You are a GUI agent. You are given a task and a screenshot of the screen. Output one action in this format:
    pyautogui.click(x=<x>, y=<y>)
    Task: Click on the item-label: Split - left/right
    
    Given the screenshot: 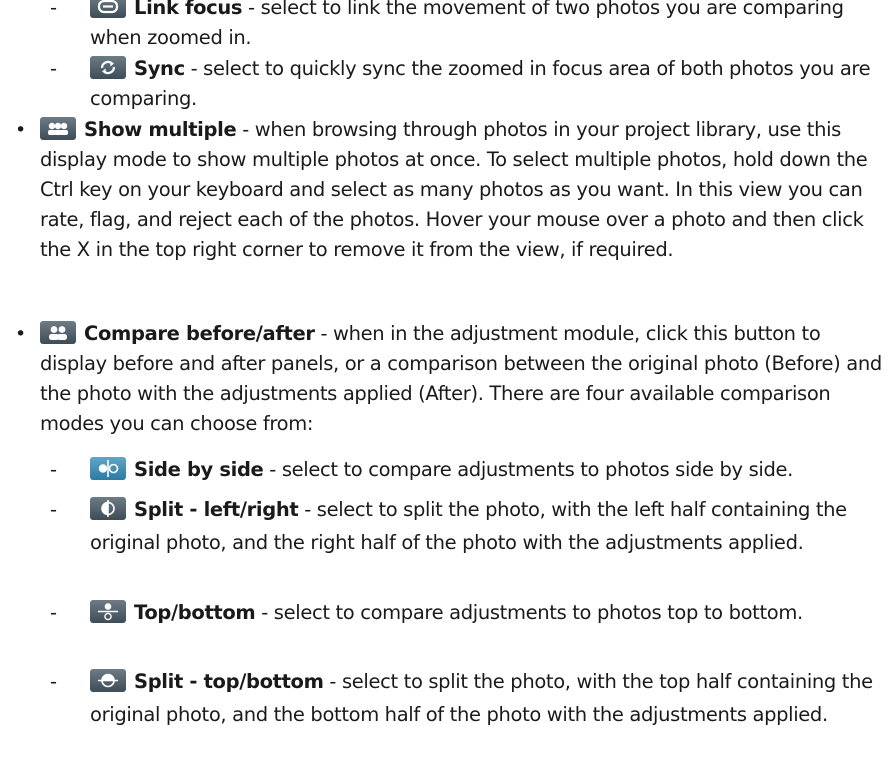 What is the action you would take?
    pyautogui.click(x=216, y=509)
    